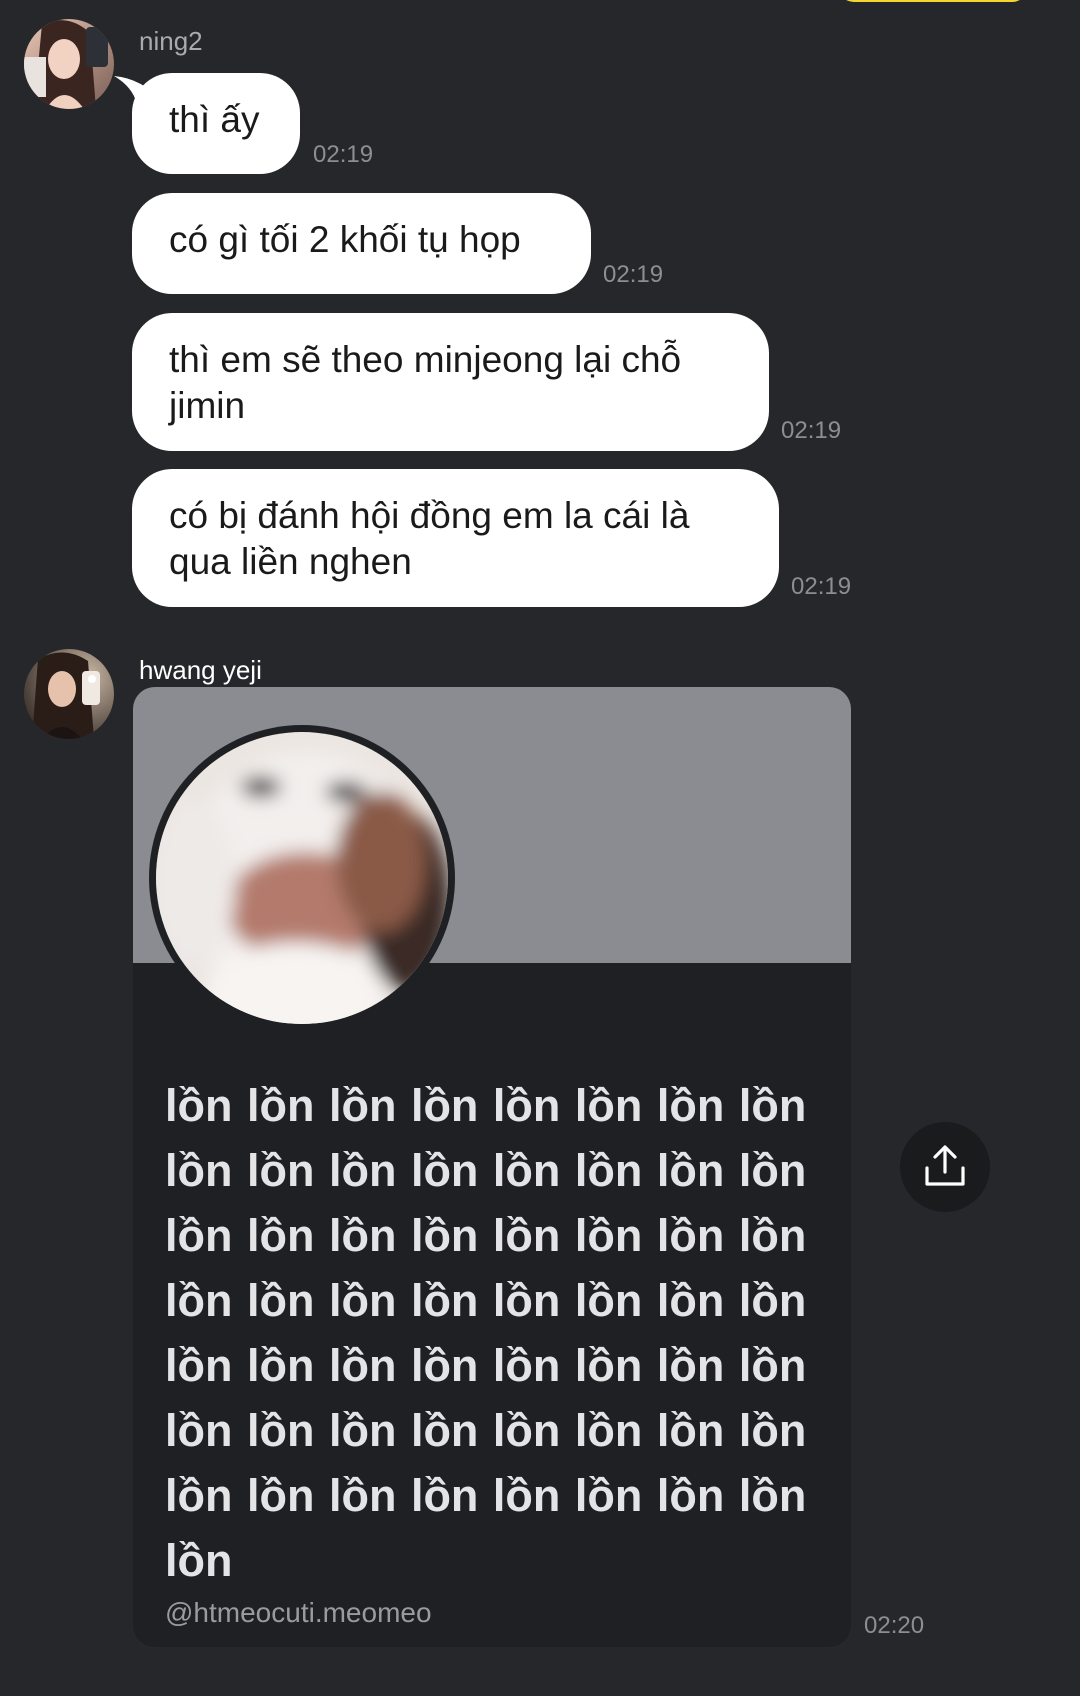  I want to click on message-text: thì em sẽ theo minjeong lại chỗ jimin, so click(425, 382).